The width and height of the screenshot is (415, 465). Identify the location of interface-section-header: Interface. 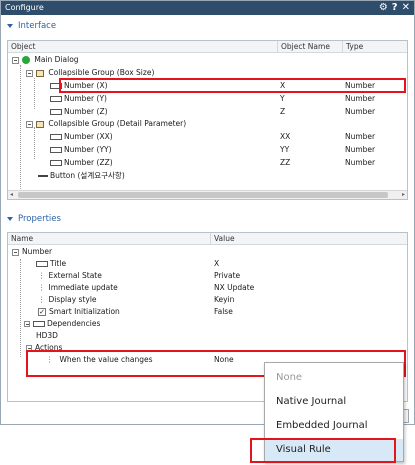
(31, 26).